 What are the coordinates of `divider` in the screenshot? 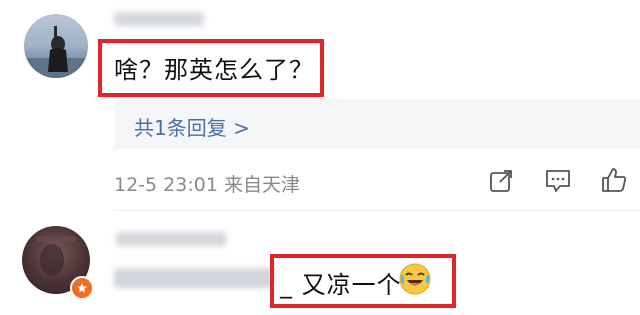 It's located at (377, 210).